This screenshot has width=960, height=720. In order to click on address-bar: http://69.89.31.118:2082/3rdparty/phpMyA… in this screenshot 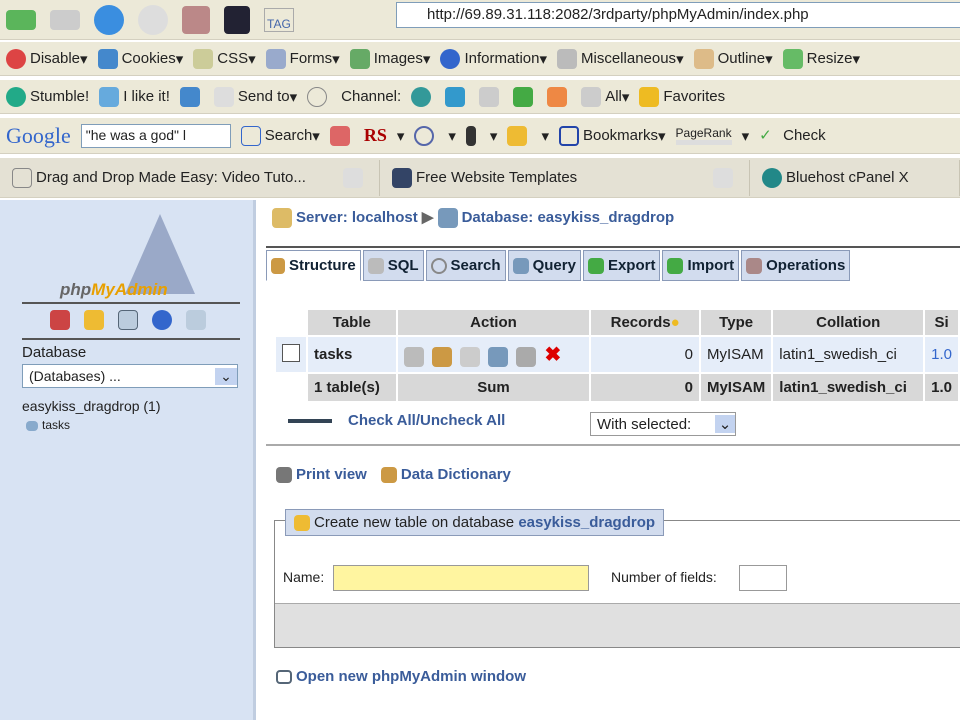, I will do `click(678, 15)`.